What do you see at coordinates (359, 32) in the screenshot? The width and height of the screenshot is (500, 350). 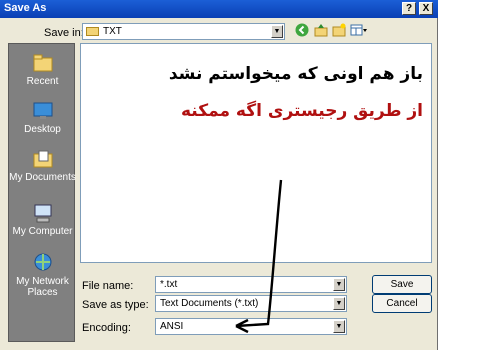 I see `views-menu-icon` at bounding box center [359, 32].